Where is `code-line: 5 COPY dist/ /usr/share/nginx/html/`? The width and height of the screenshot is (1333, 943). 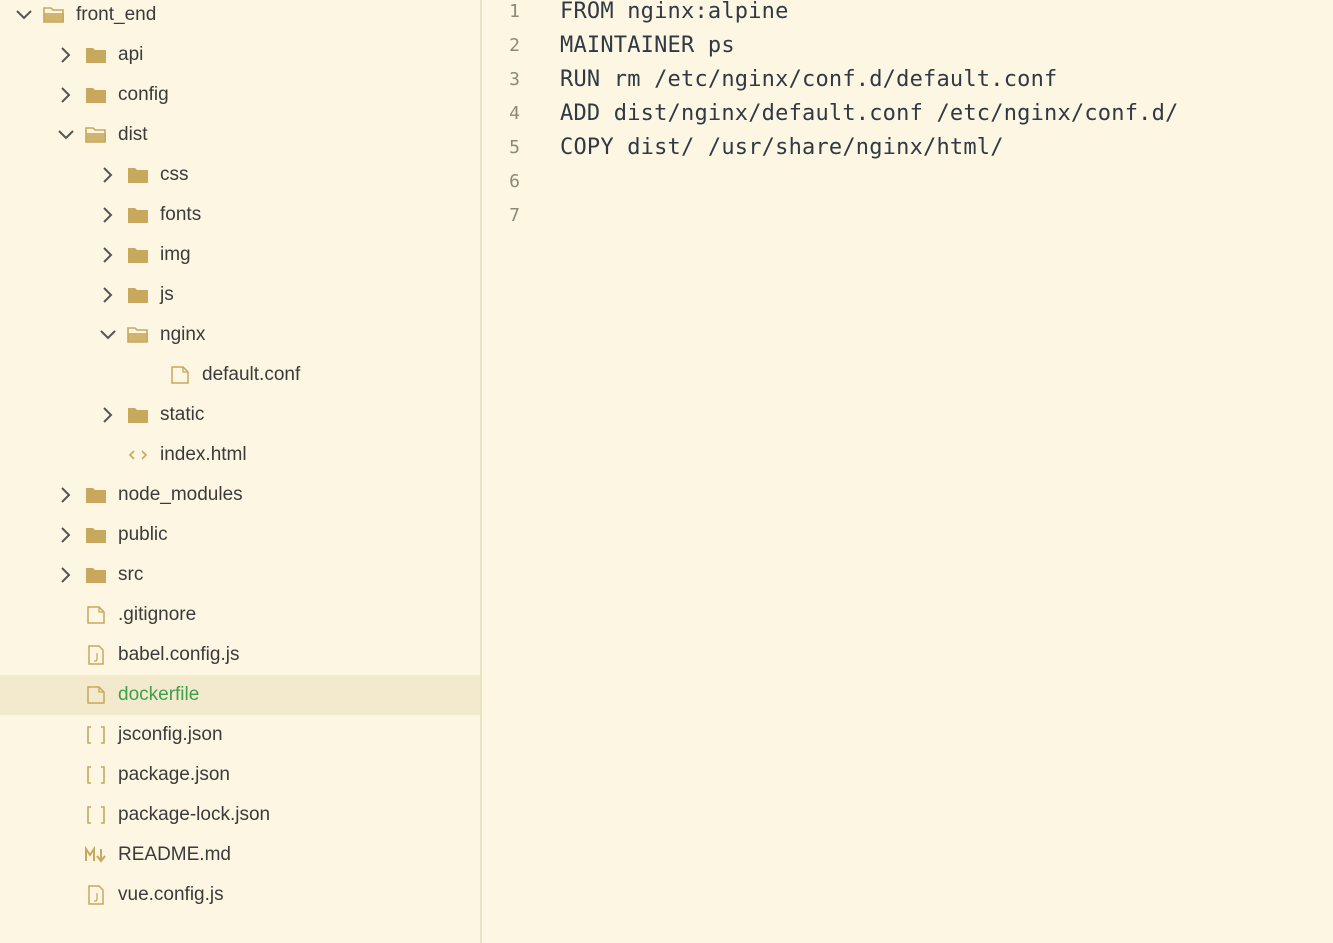 code-line: 5 COPY dist/ /usr/share/nginx/html/ is located at coordinates (907, 147).